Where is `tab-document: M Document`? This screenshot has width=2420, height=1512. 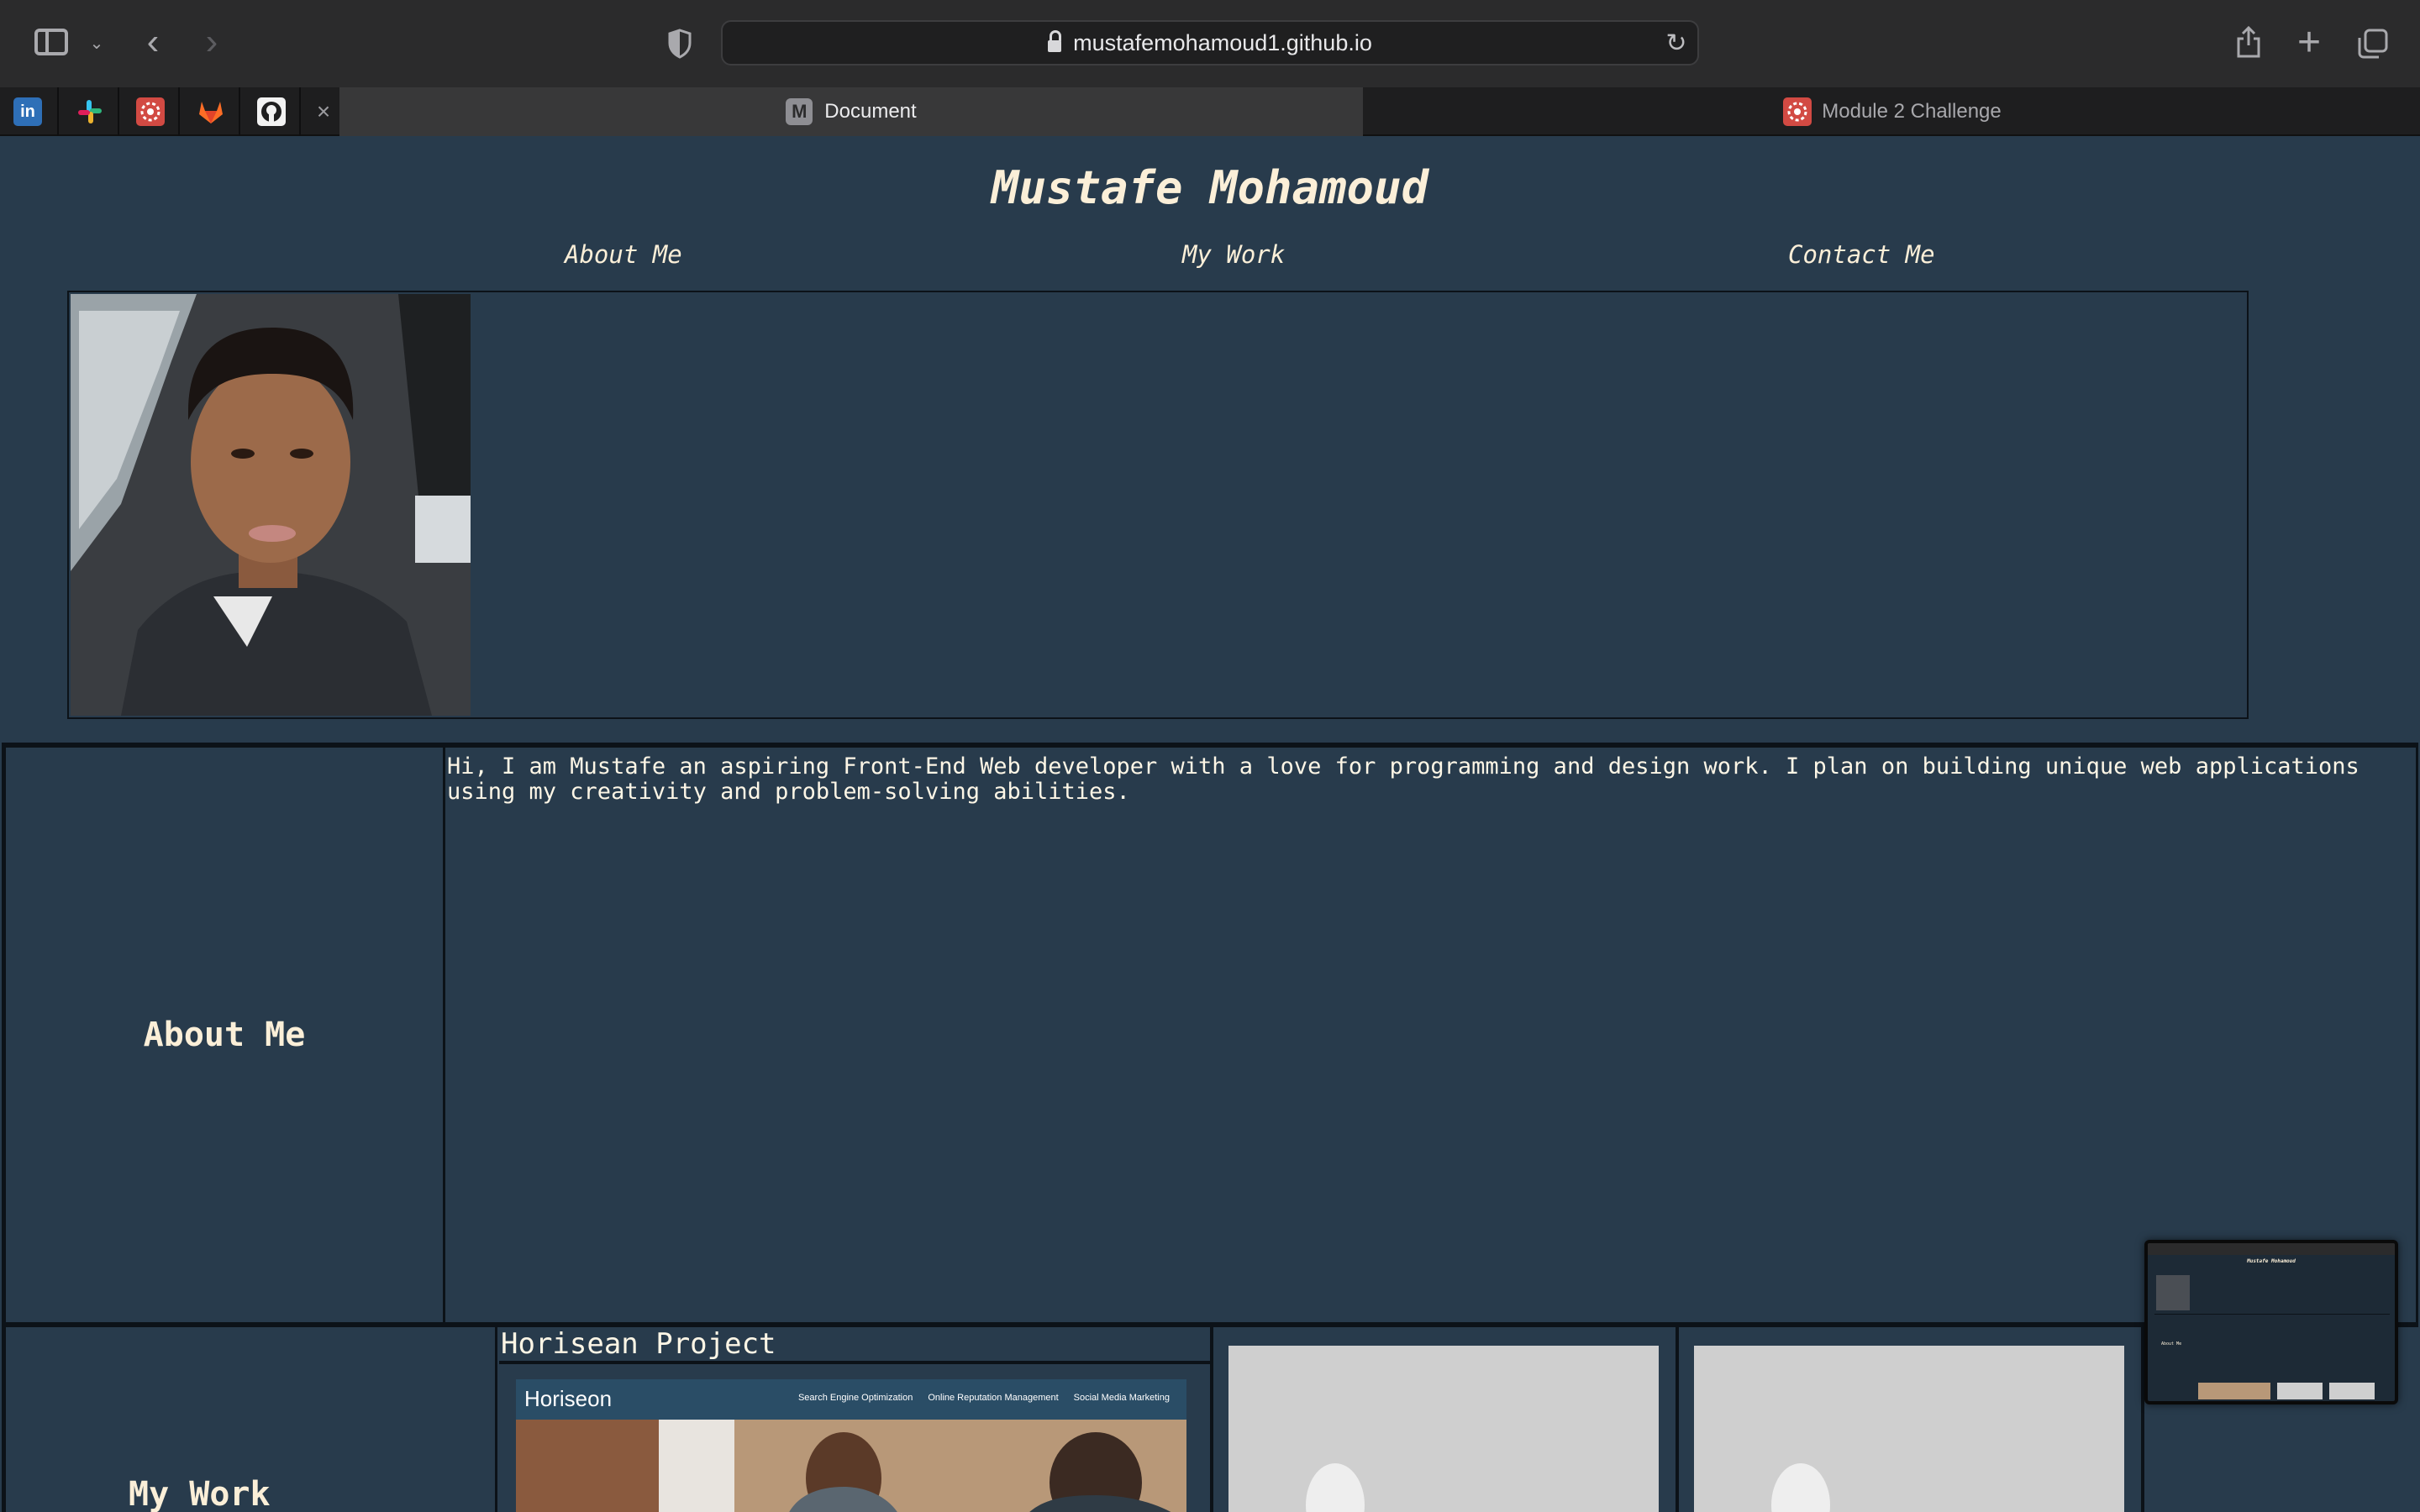
tab-document: M Document is located at coordinates (851, 111).